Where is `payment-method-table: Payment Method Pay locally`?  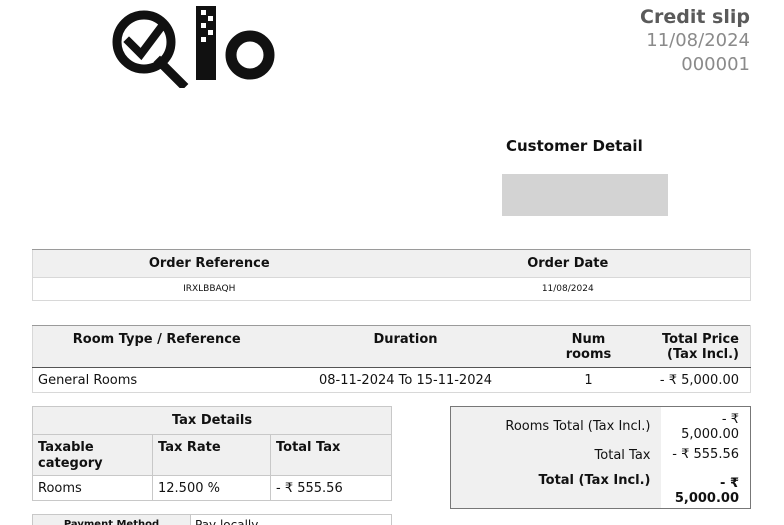
payment-method-table: Payment Method Pay locally is located at coordinates (212, 519).